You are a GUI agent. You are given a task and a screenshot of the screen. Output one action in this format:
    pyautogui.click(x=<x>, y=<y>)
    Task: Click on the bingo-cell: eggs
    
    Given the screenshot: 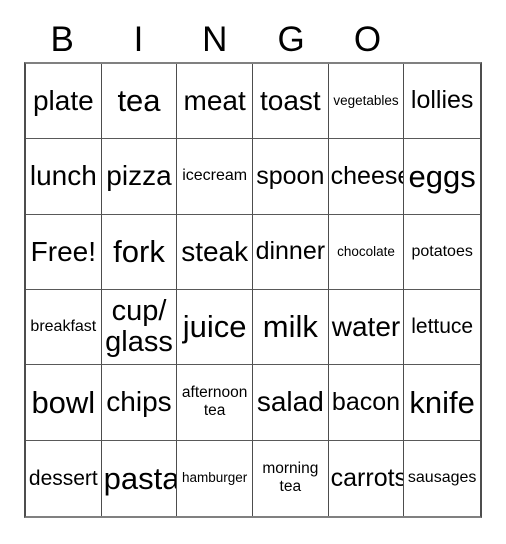 What is the action you would take?
    pyautogui.click(x=442, y=177)
    